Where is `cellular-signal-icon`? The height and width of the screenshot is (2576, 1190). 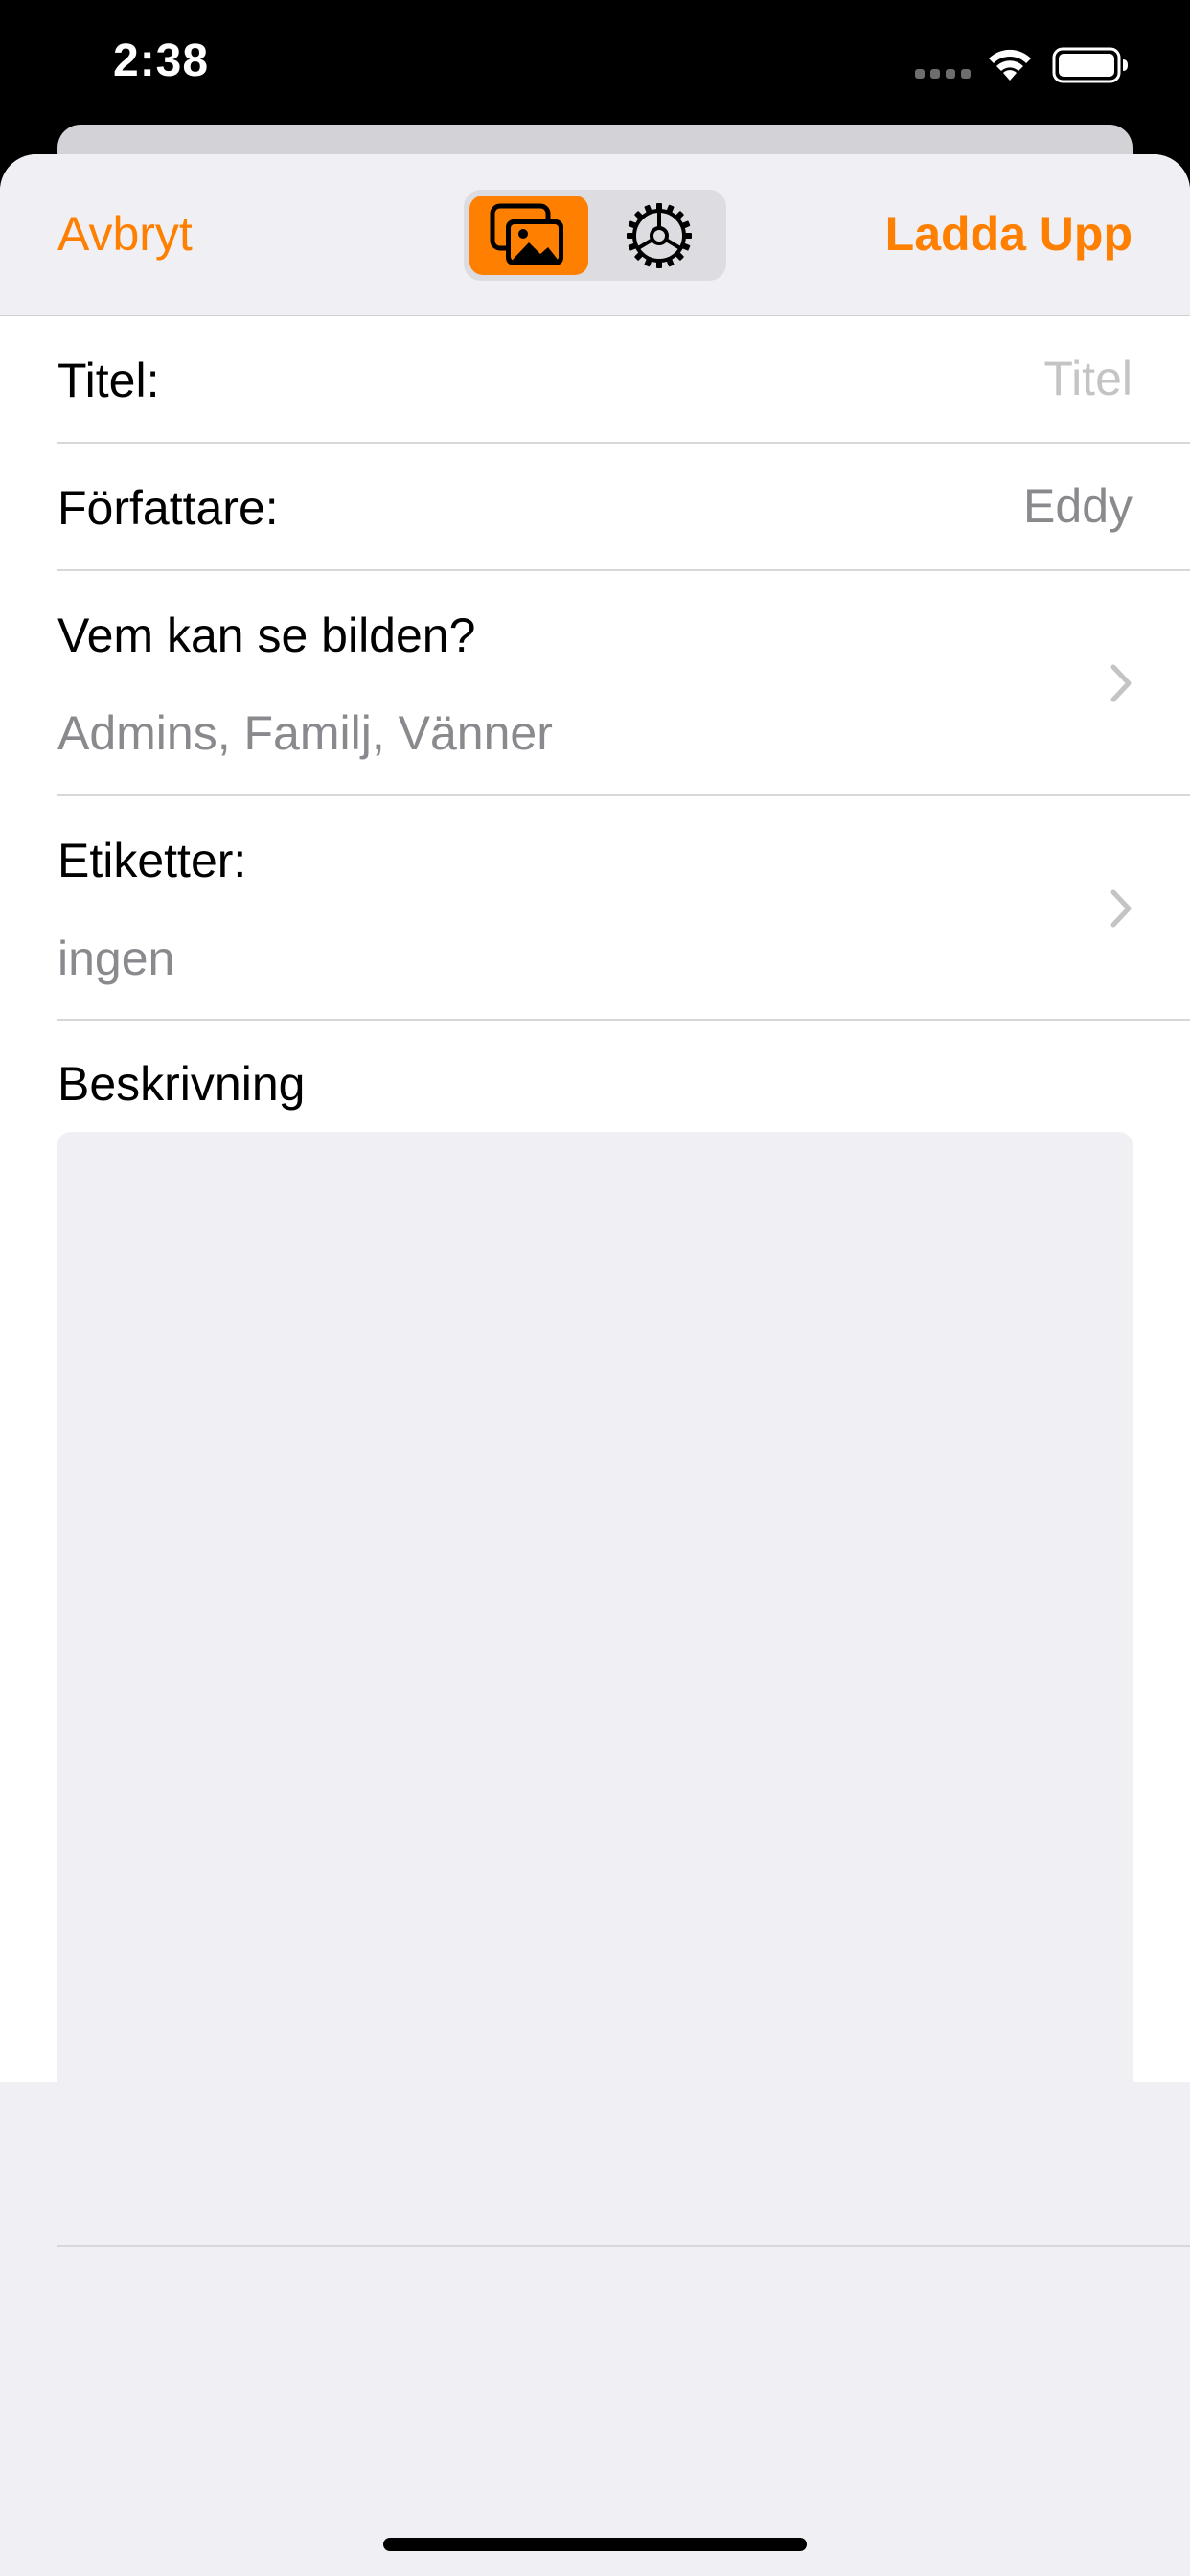 cellular-signal-icon is located at coordinates (943, 74).